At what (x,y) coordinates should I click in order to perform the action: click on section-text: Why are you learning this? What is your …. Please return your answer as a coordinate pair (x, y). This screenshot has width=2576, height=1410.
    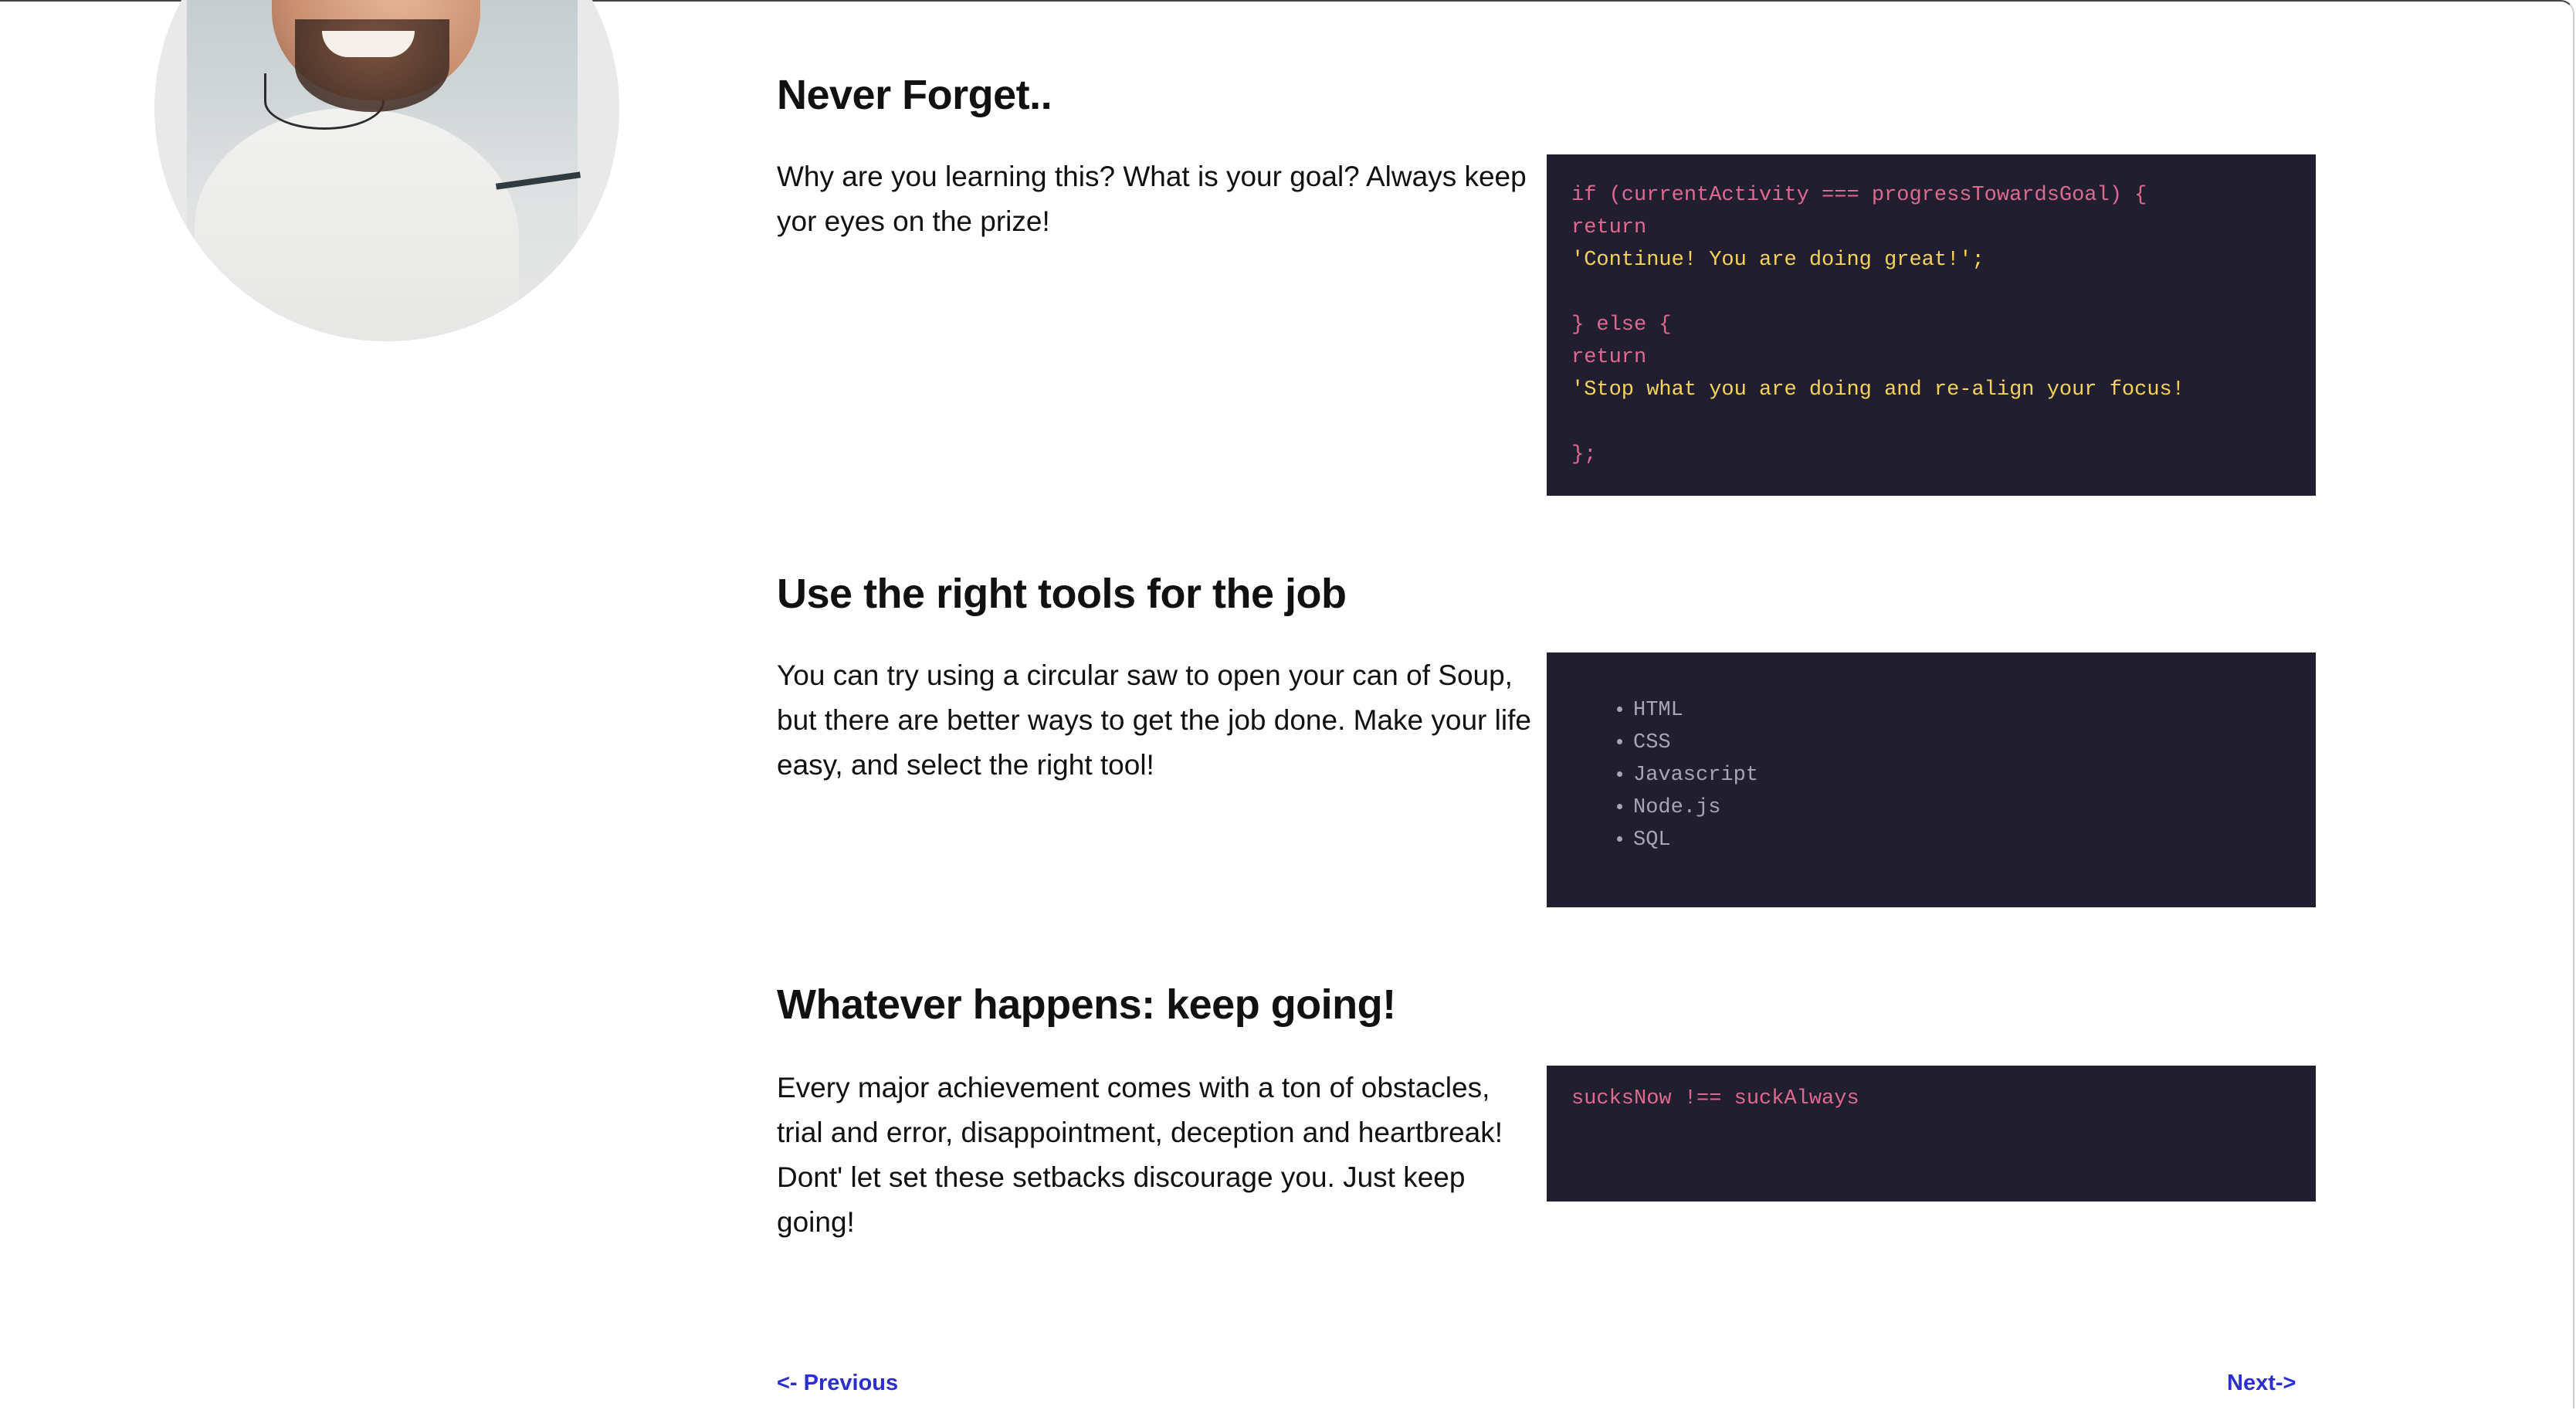
    Looking at the image, I should click on (1152, 199).